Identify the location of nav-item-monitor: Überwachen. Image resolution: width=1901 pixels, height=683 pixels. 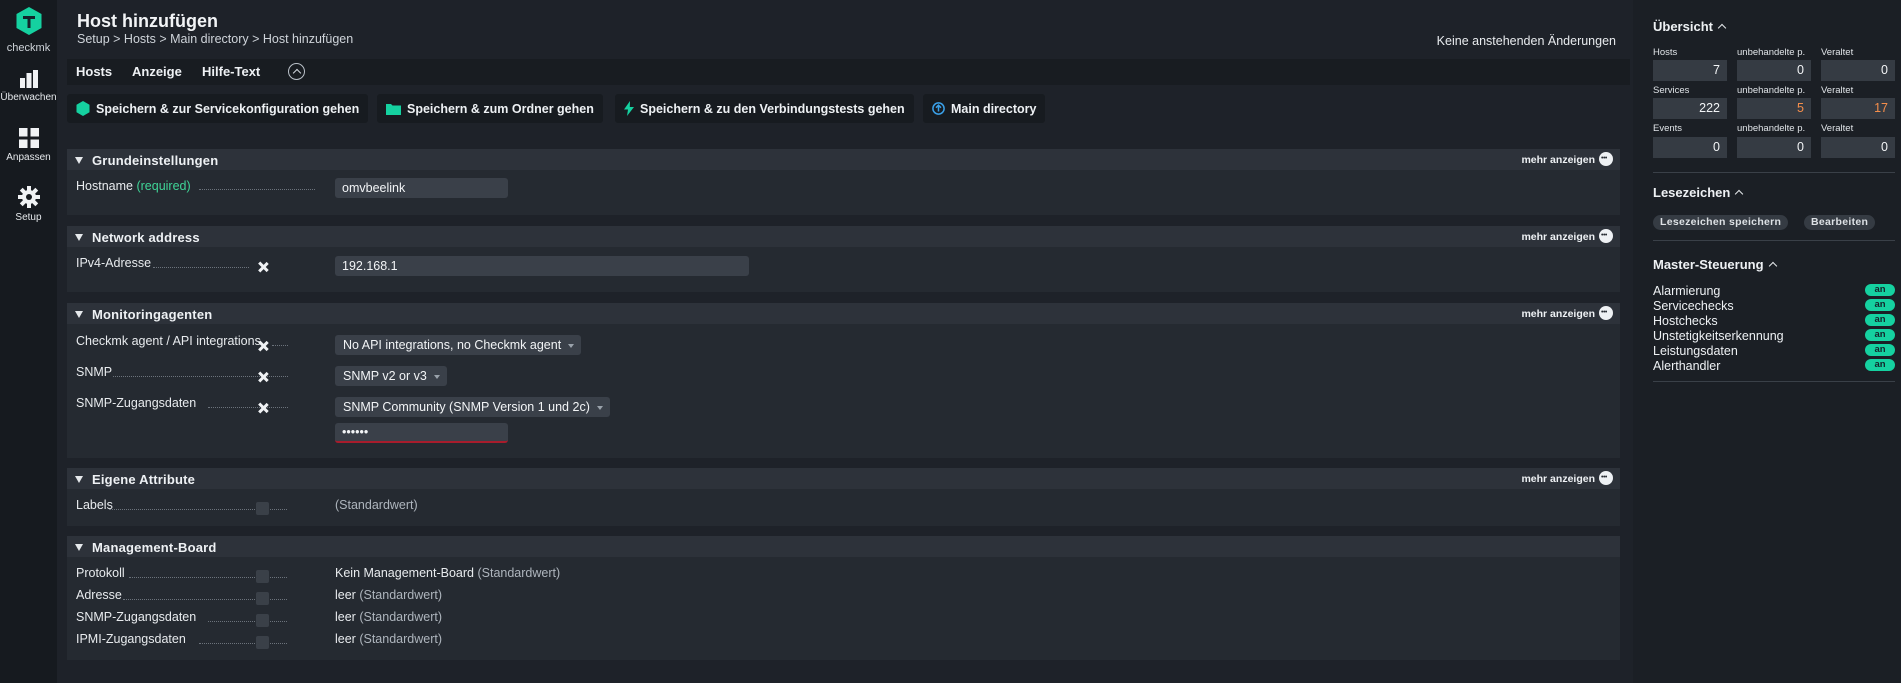
(28, 86).